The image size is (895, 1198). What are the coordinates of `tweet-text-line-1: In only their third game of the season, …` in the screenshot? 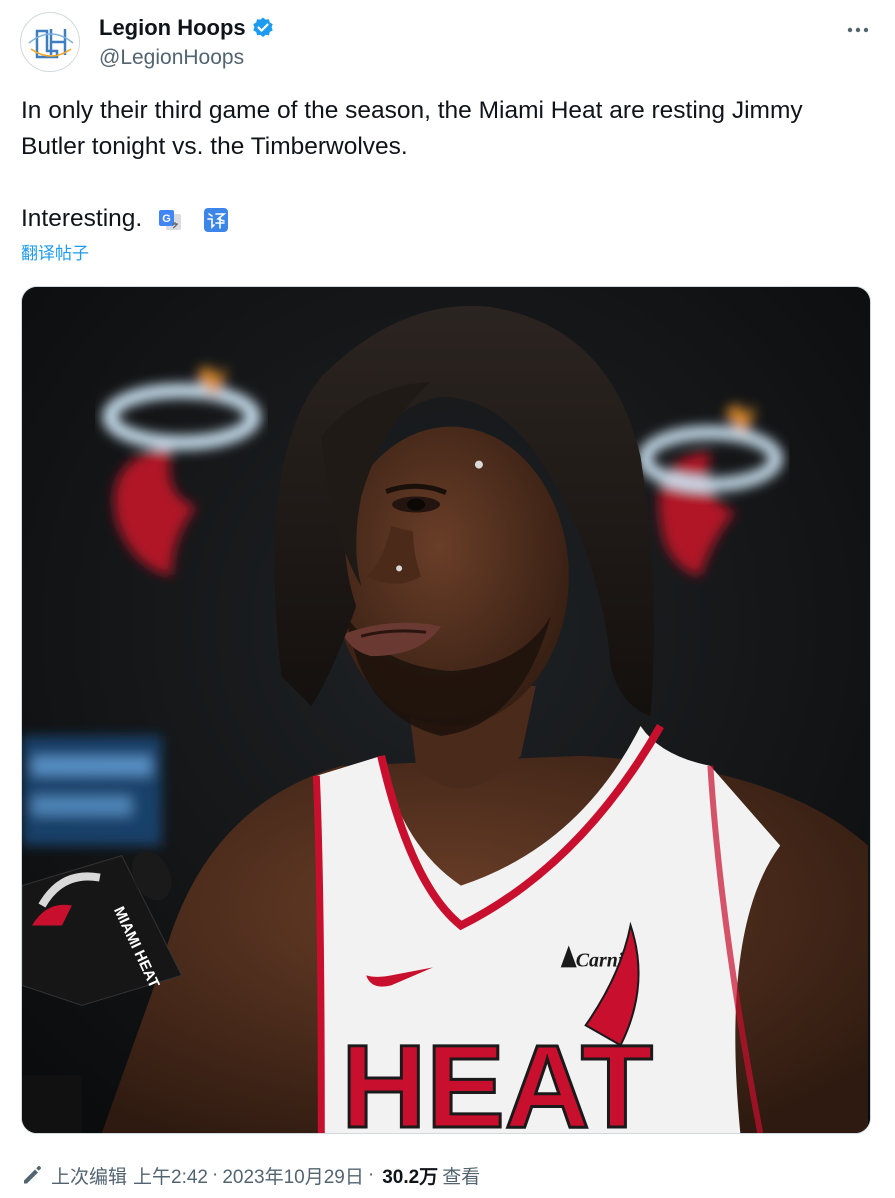 It's located at (412, 128).